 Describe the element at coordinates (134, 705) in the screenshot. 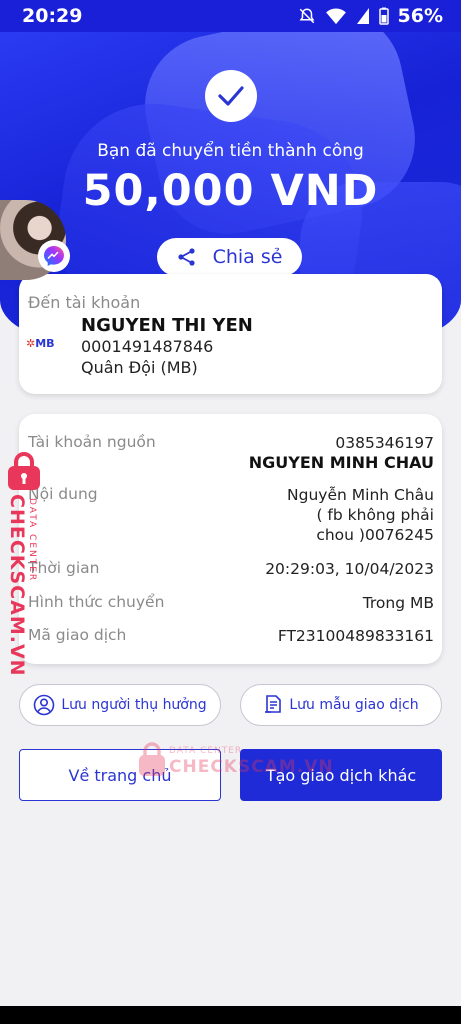

I see `save-beneficiary-label: Lưu người thụ hưởng` at that location.